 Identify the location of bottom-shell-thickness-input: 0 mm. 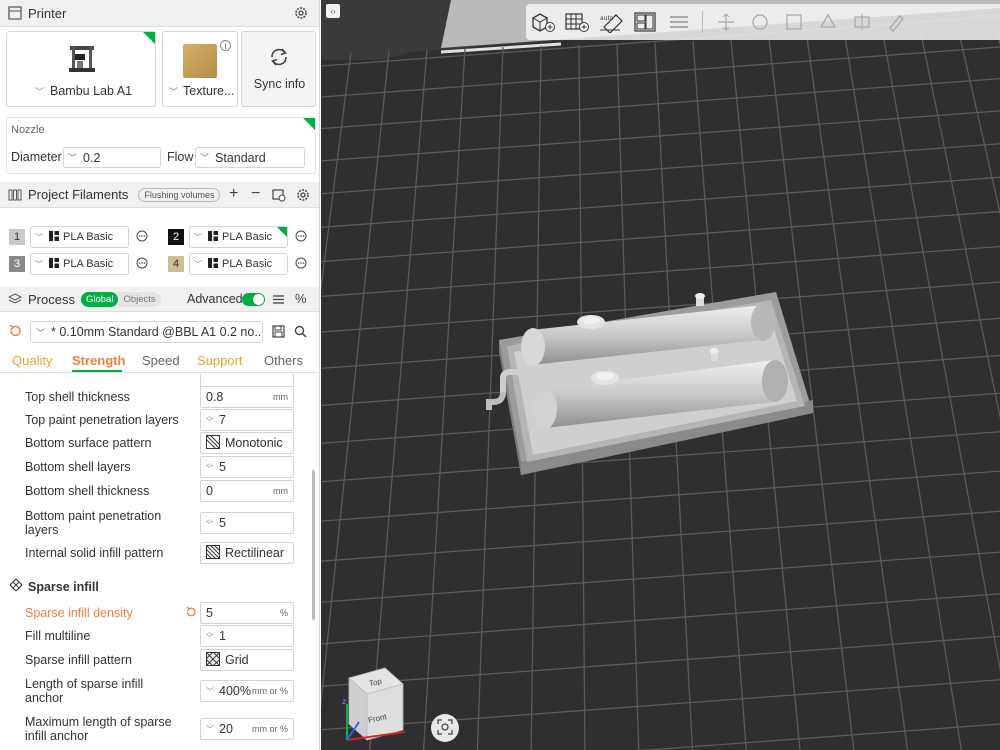
(247, 491).